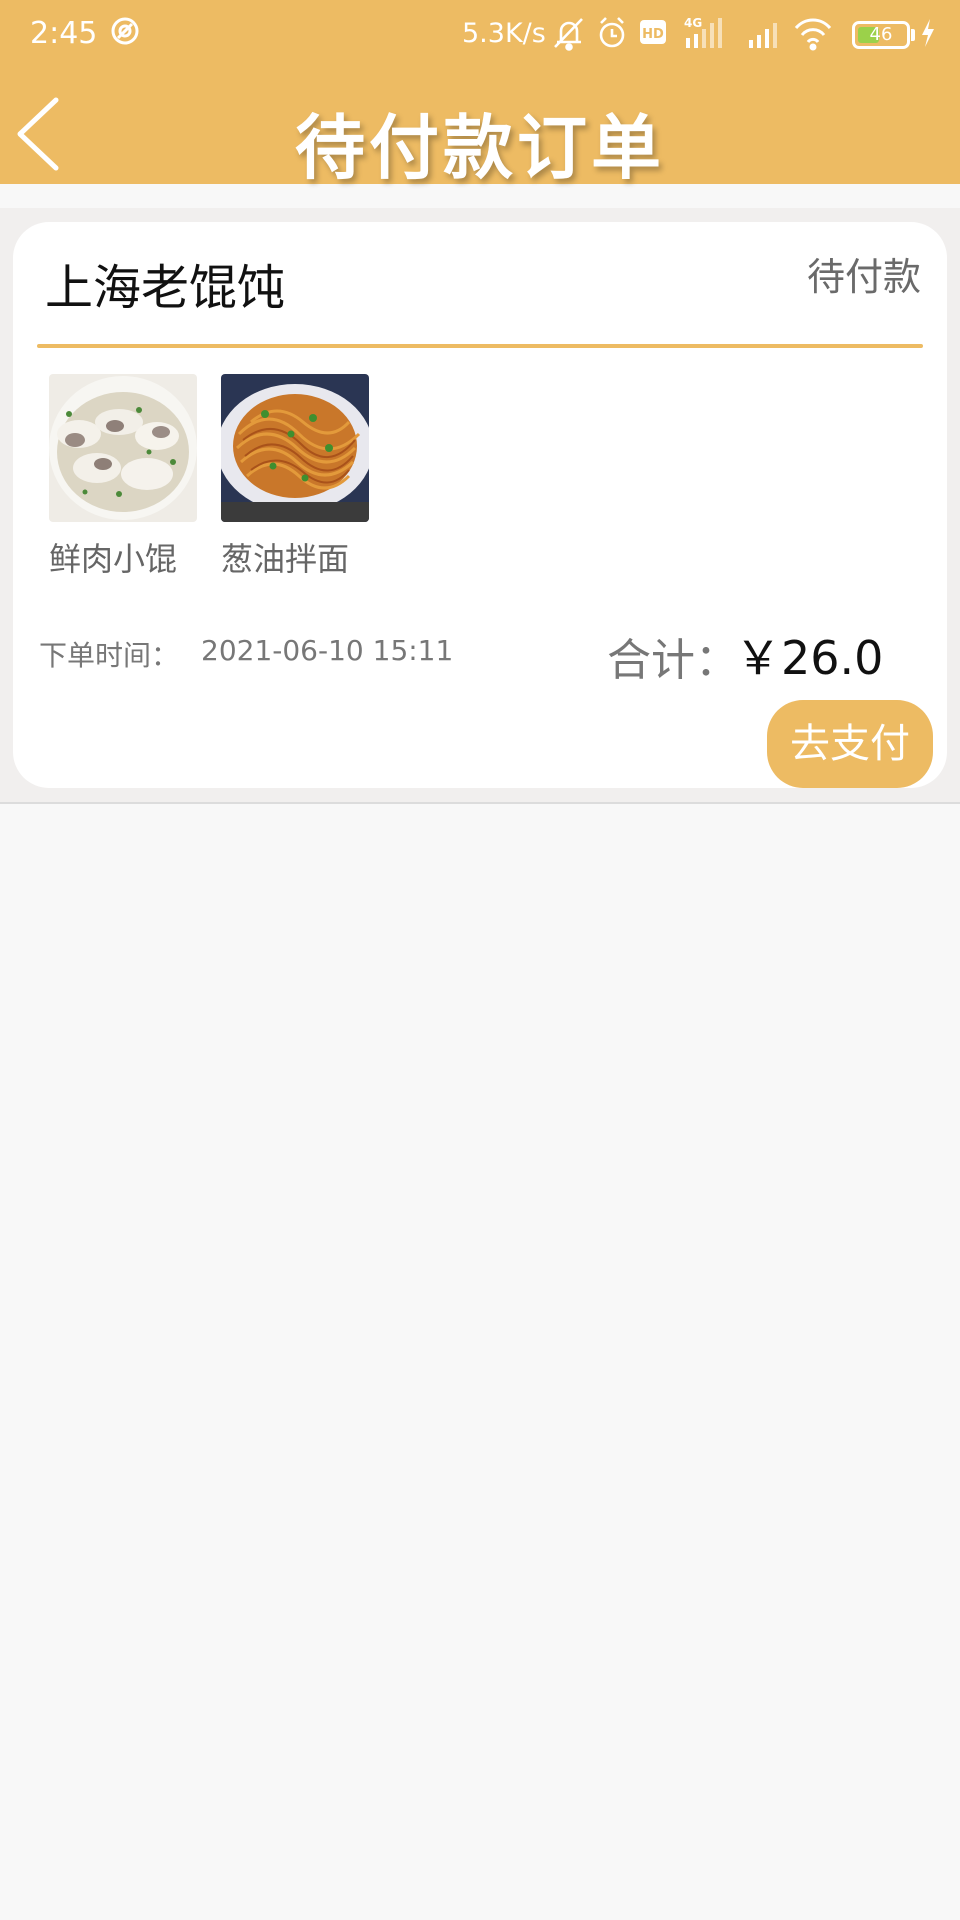  I want to click on wifi-icon, so click(813, 34).